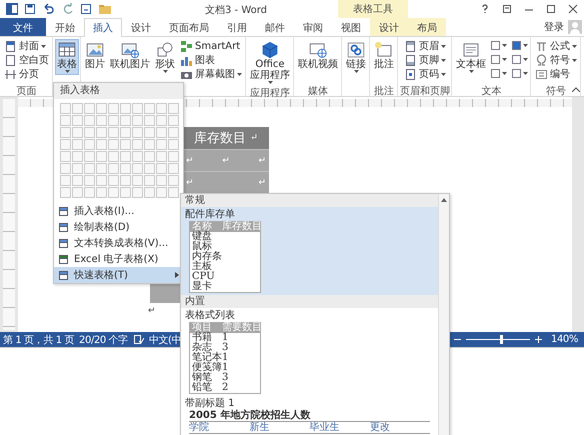 This screenshot has height=435, width=584. Describe the element at coordinates (554, 27) in the screenshot. I see `sign-in-link: 登录` at that location.